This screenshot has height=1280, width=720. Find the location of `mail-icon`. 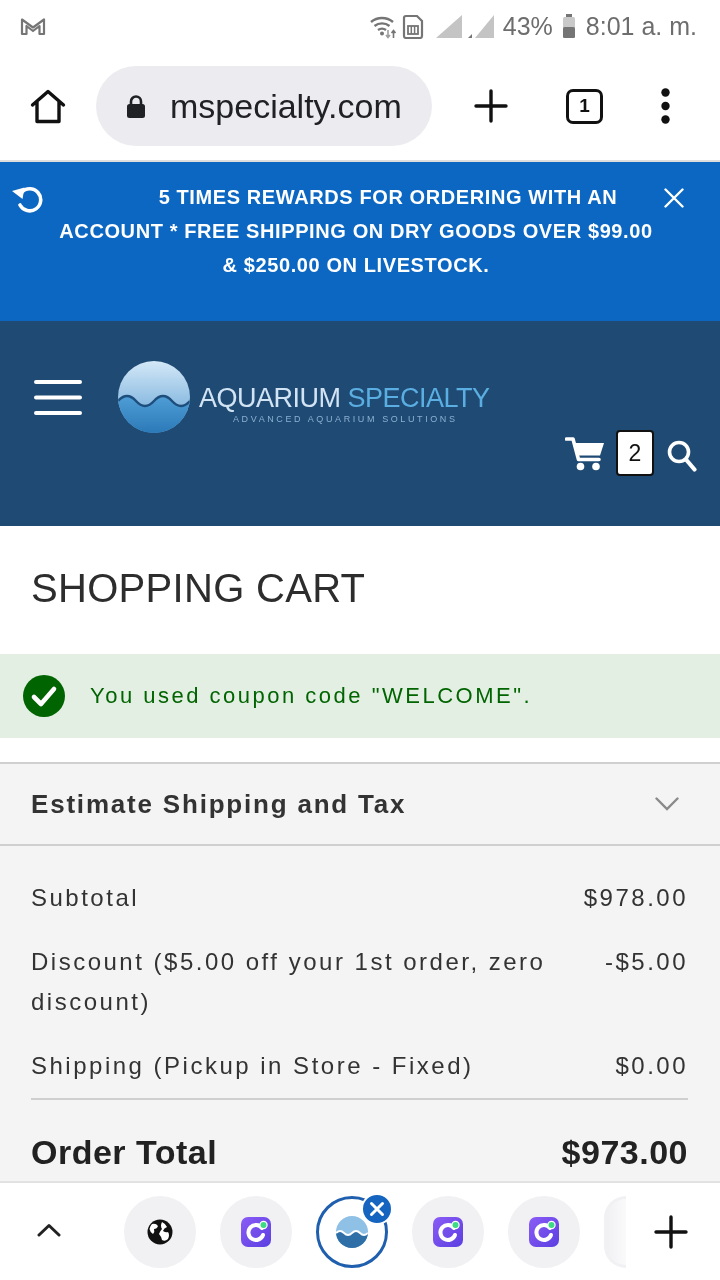

mail-icon is located at coordinates (33, 26).